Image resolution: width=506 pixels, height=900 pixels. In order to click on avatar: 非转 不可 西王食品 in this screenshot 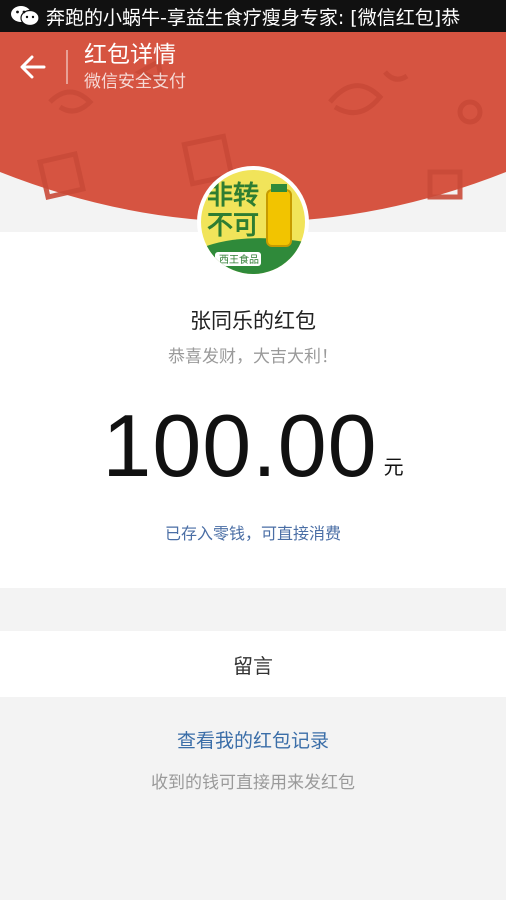, I will do `click(253, 222)`.